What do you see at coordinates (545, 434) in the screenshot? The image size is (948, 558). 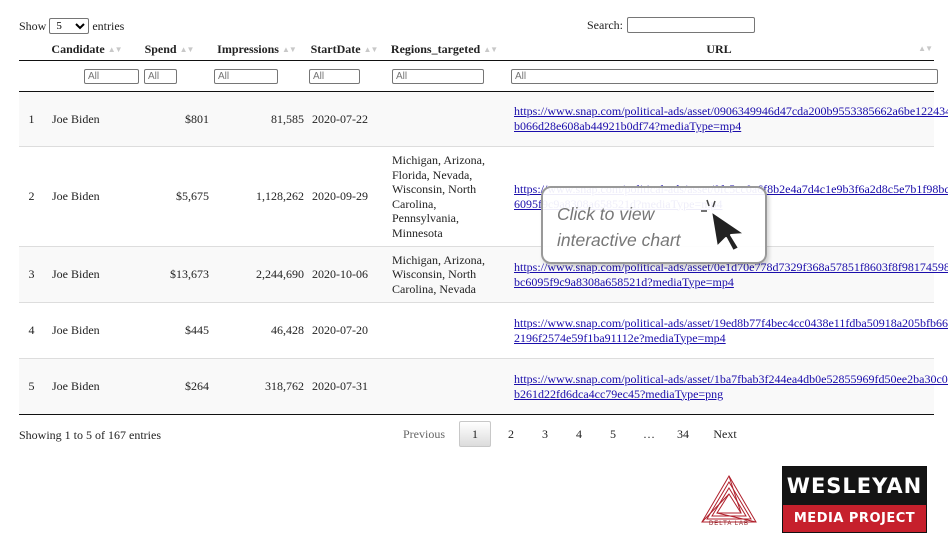 I see `page-button: 3` at bounding box center [545, 434].